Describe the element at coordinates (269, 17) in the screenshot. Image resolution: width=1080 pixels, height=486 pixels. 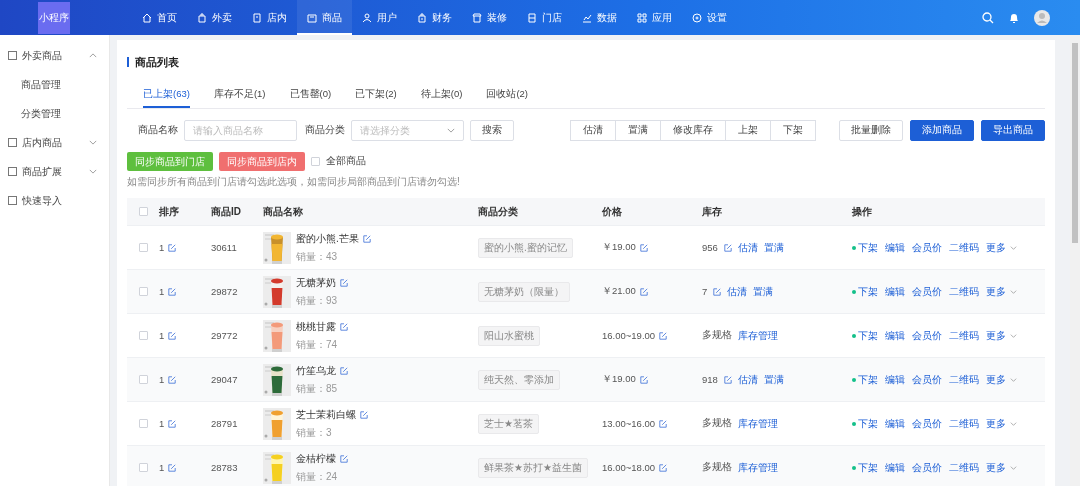
I see `nav-item: 店内` at that location.